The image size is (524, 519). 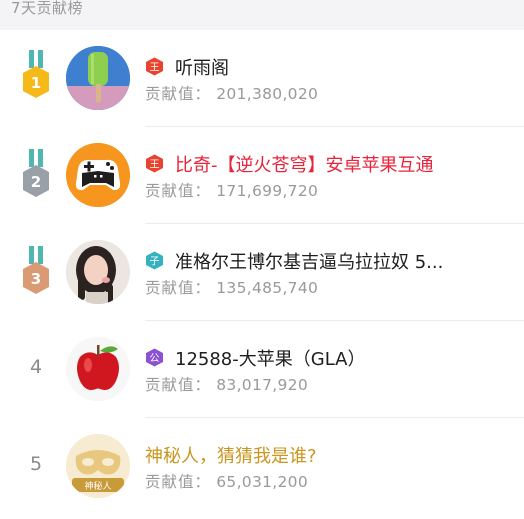 What do you see at coordinates (98, 175) in the screenshot?
I see `gamepad-avatar` at bounding box center [98, 175].